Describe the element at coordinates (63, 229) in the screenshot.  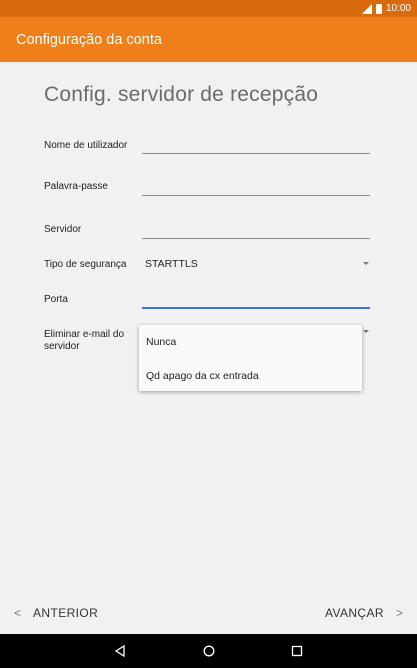
I see `server-label: Servidor` at that location.